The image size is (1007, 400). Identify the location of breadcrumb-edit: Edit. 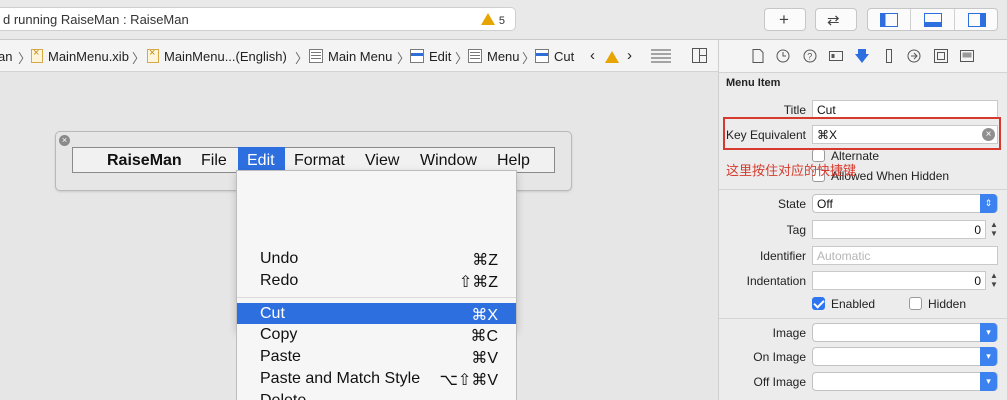
(430, 56).